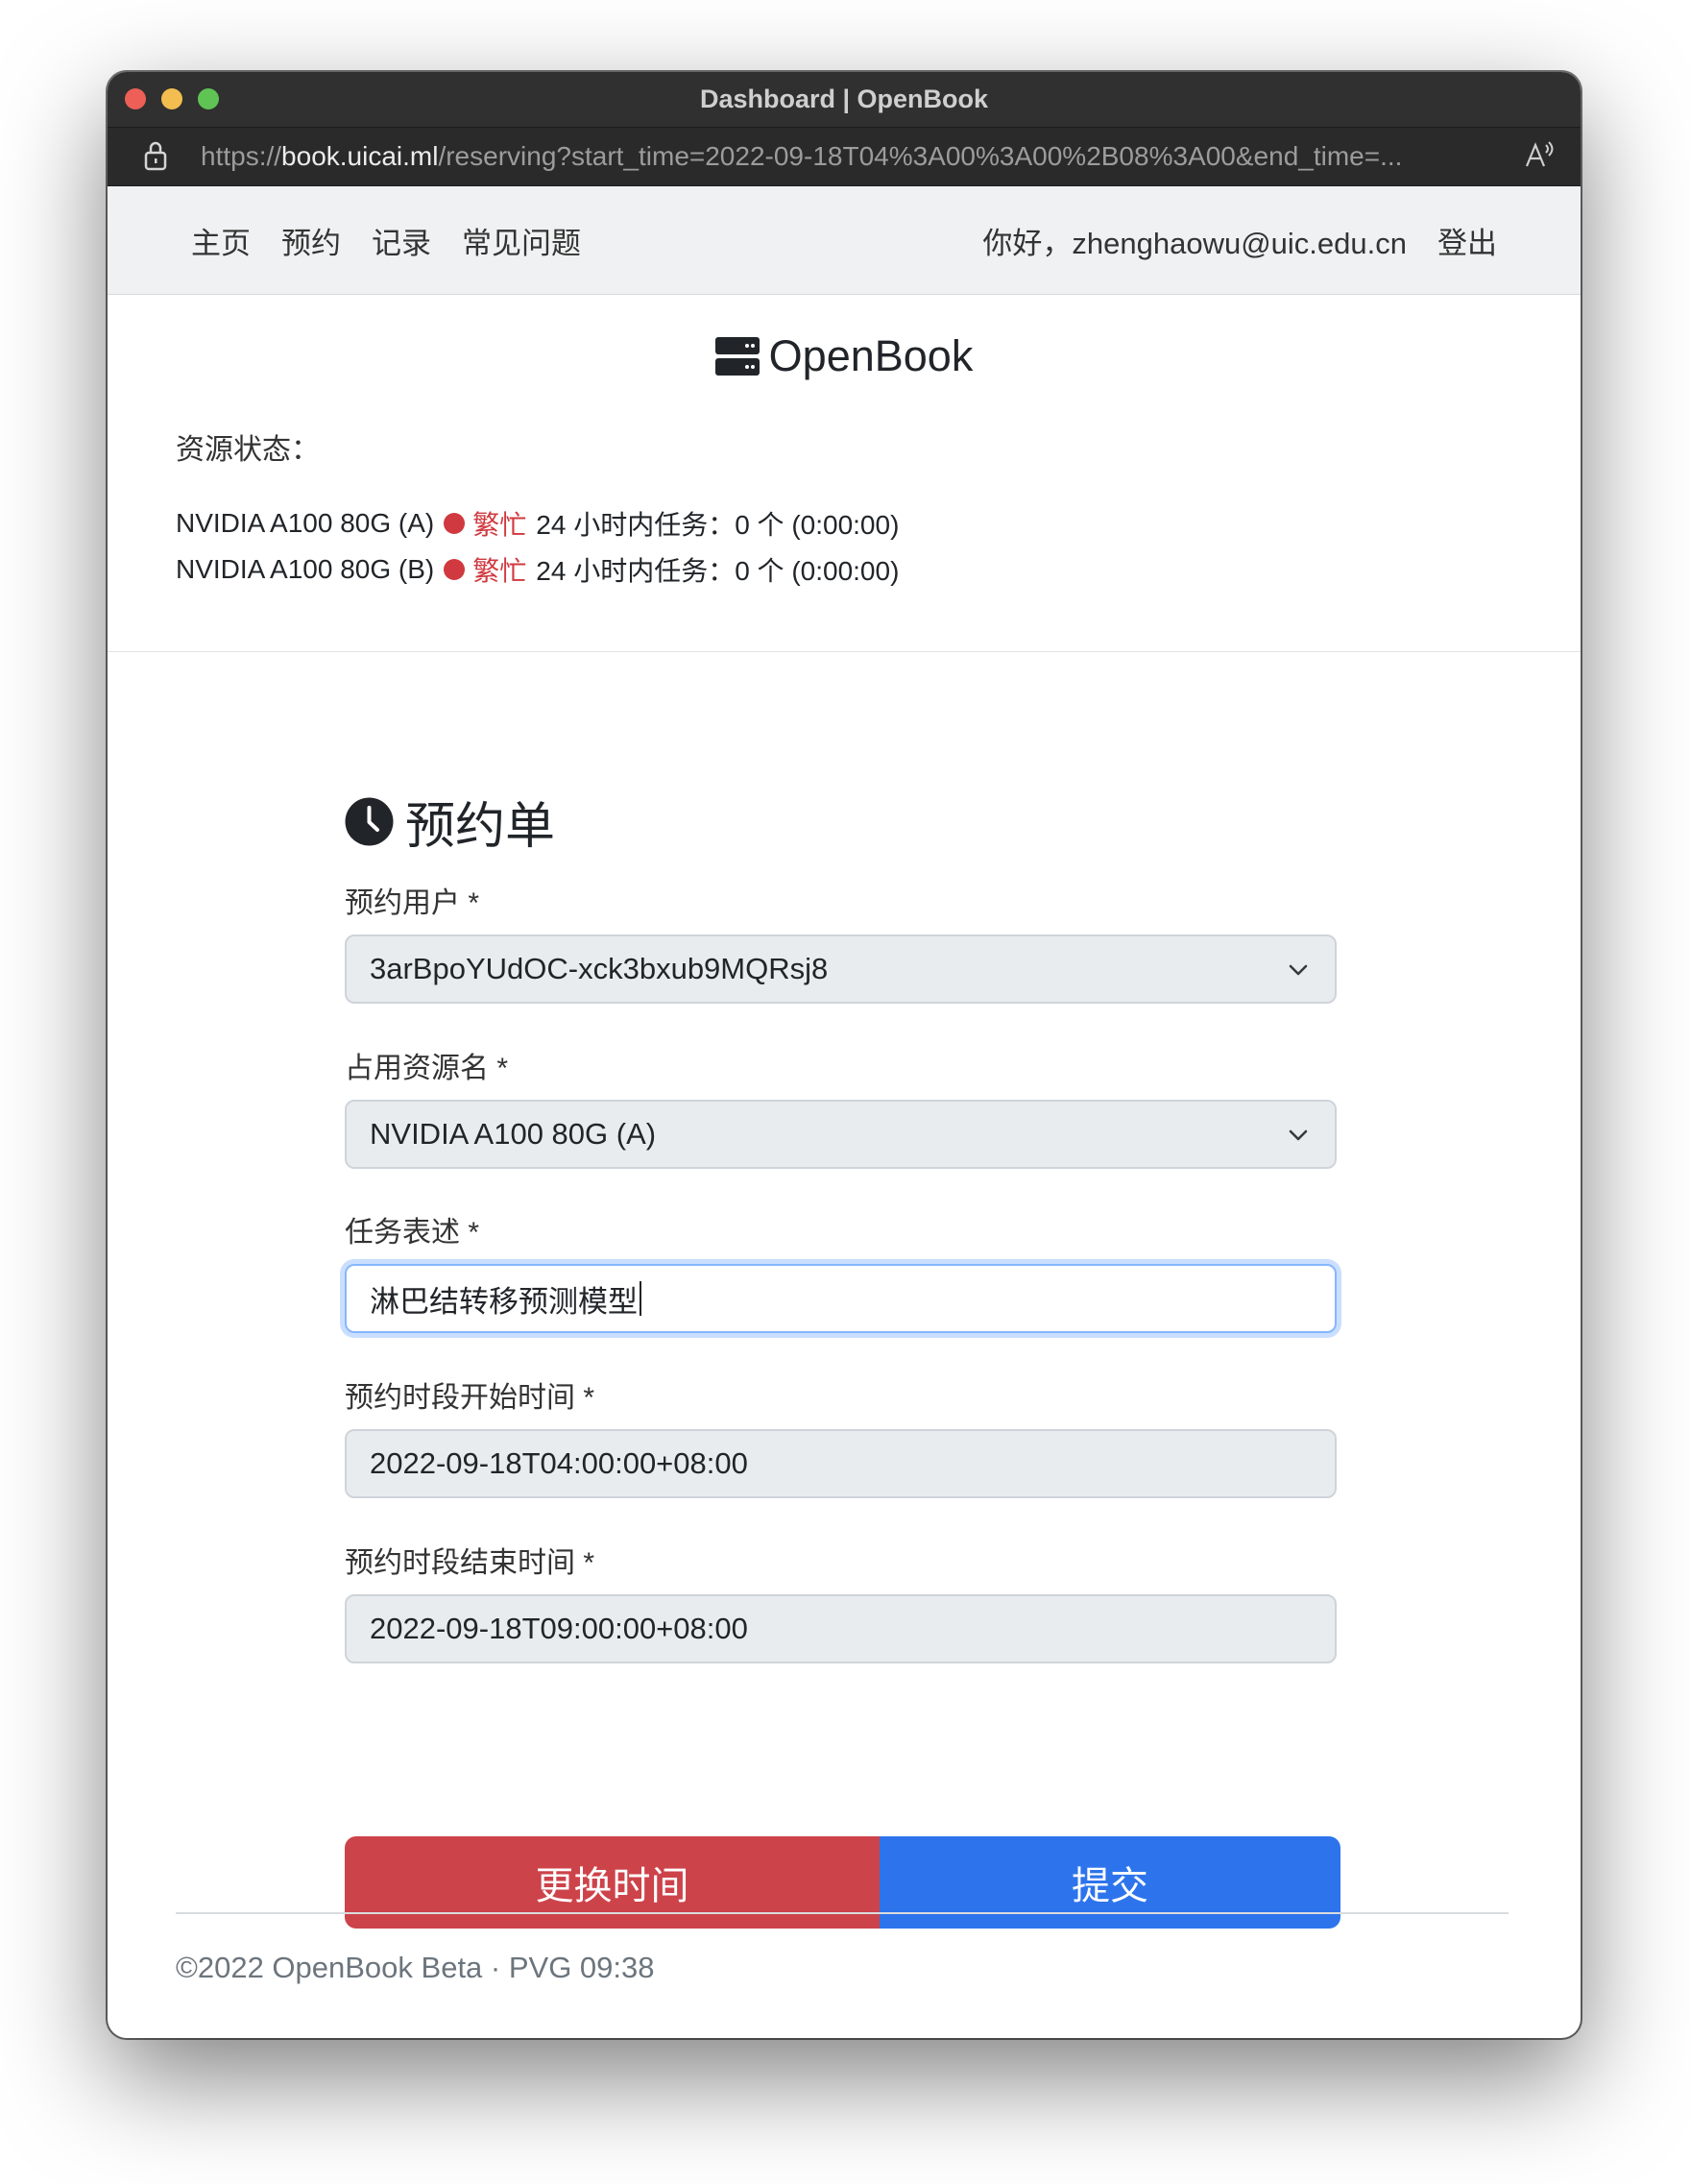  I want to click on end-time-field: 2022-09-18T09:00:00+08:00, so click(841, 1628).